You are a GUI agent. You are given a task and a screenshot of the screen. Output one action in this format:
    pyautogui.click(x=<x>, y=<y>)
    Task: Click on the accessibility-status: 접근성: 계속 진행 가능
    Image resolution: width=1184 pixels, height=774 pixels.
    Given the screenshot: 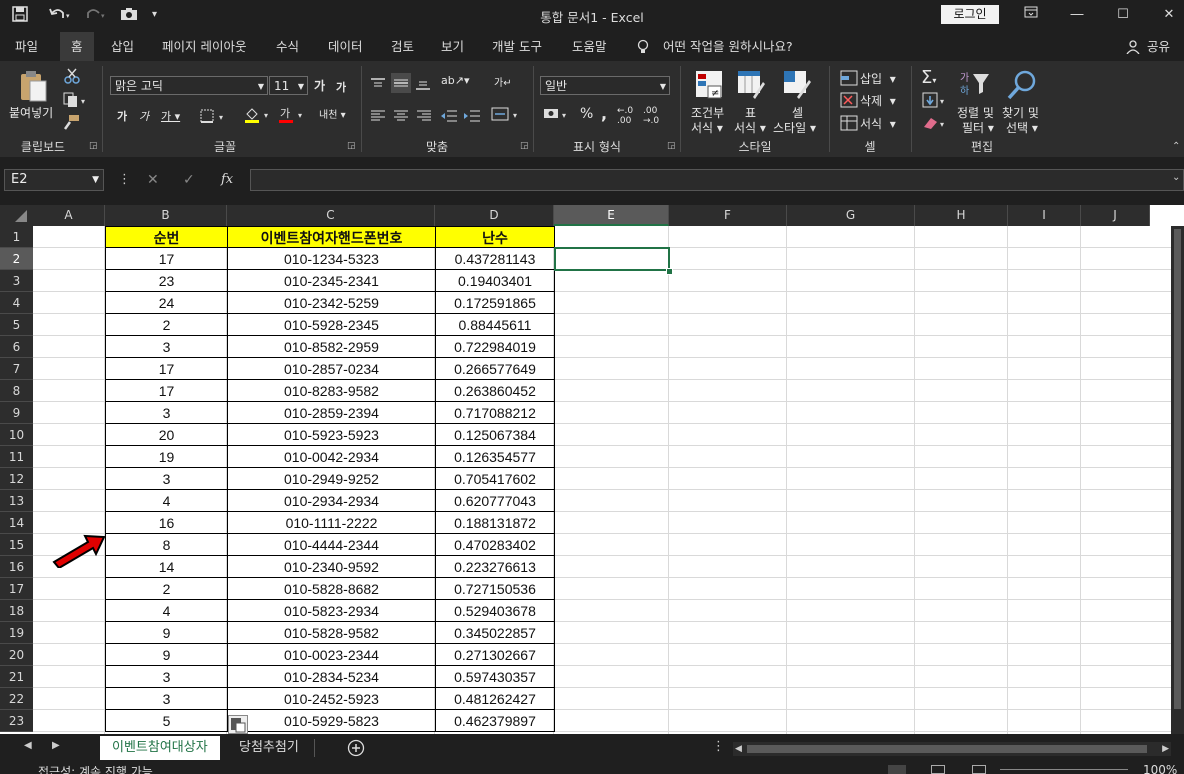 What is the action you would take?
    pyautogui.click(x=95, y=768)
    